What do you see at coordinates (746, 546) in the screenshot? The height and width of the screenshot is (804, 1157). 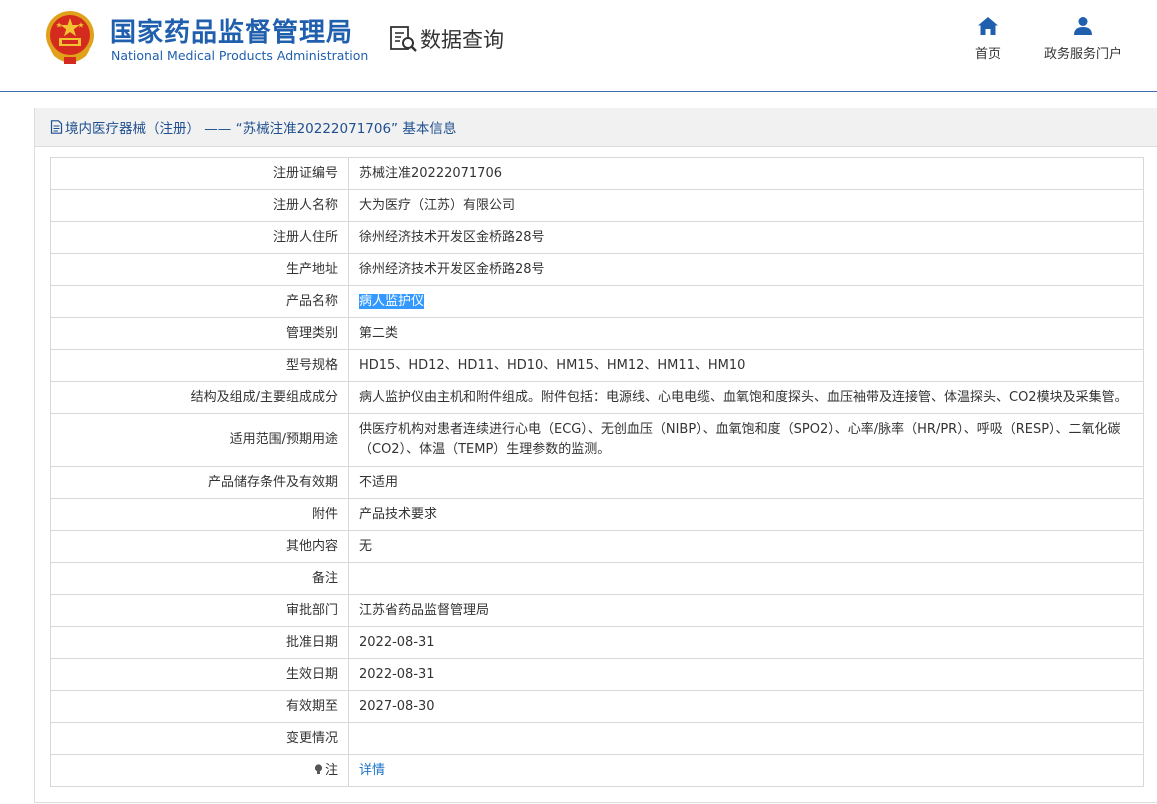 I see `row-value: 无` at bounding box center [746, 546].